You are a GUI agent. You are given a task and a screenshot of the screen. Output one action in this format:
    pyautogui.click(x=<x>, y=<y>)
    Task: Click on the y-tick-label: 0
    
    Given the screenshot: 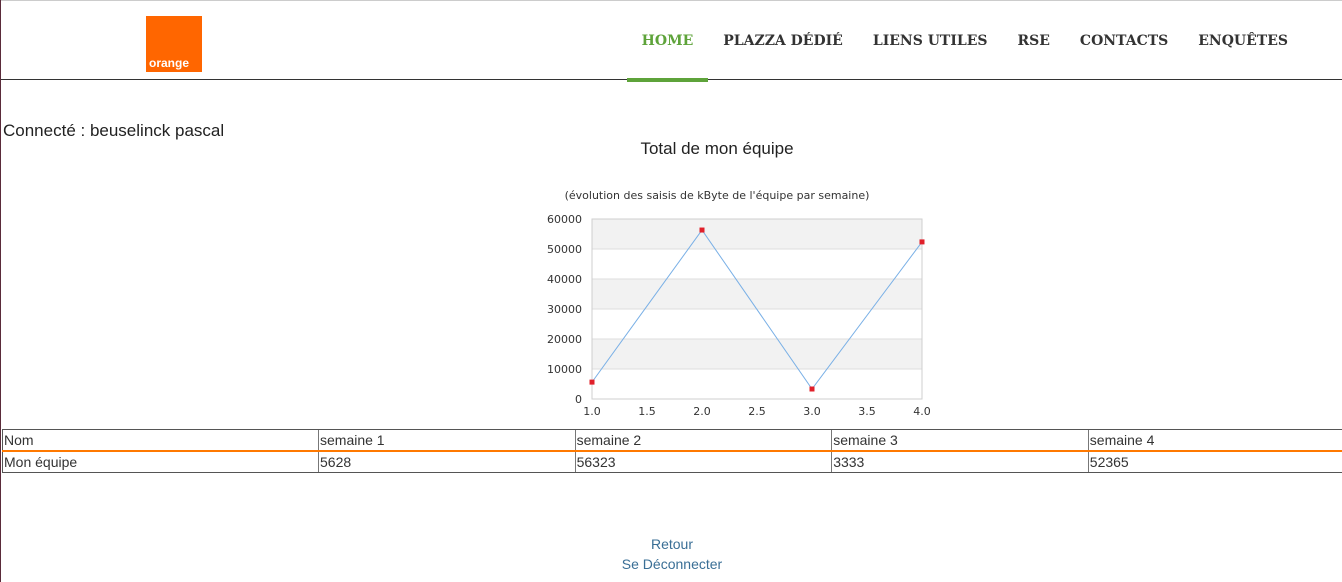 What is the action you would take?
    pyautogui.click(x=578, y=399)
    